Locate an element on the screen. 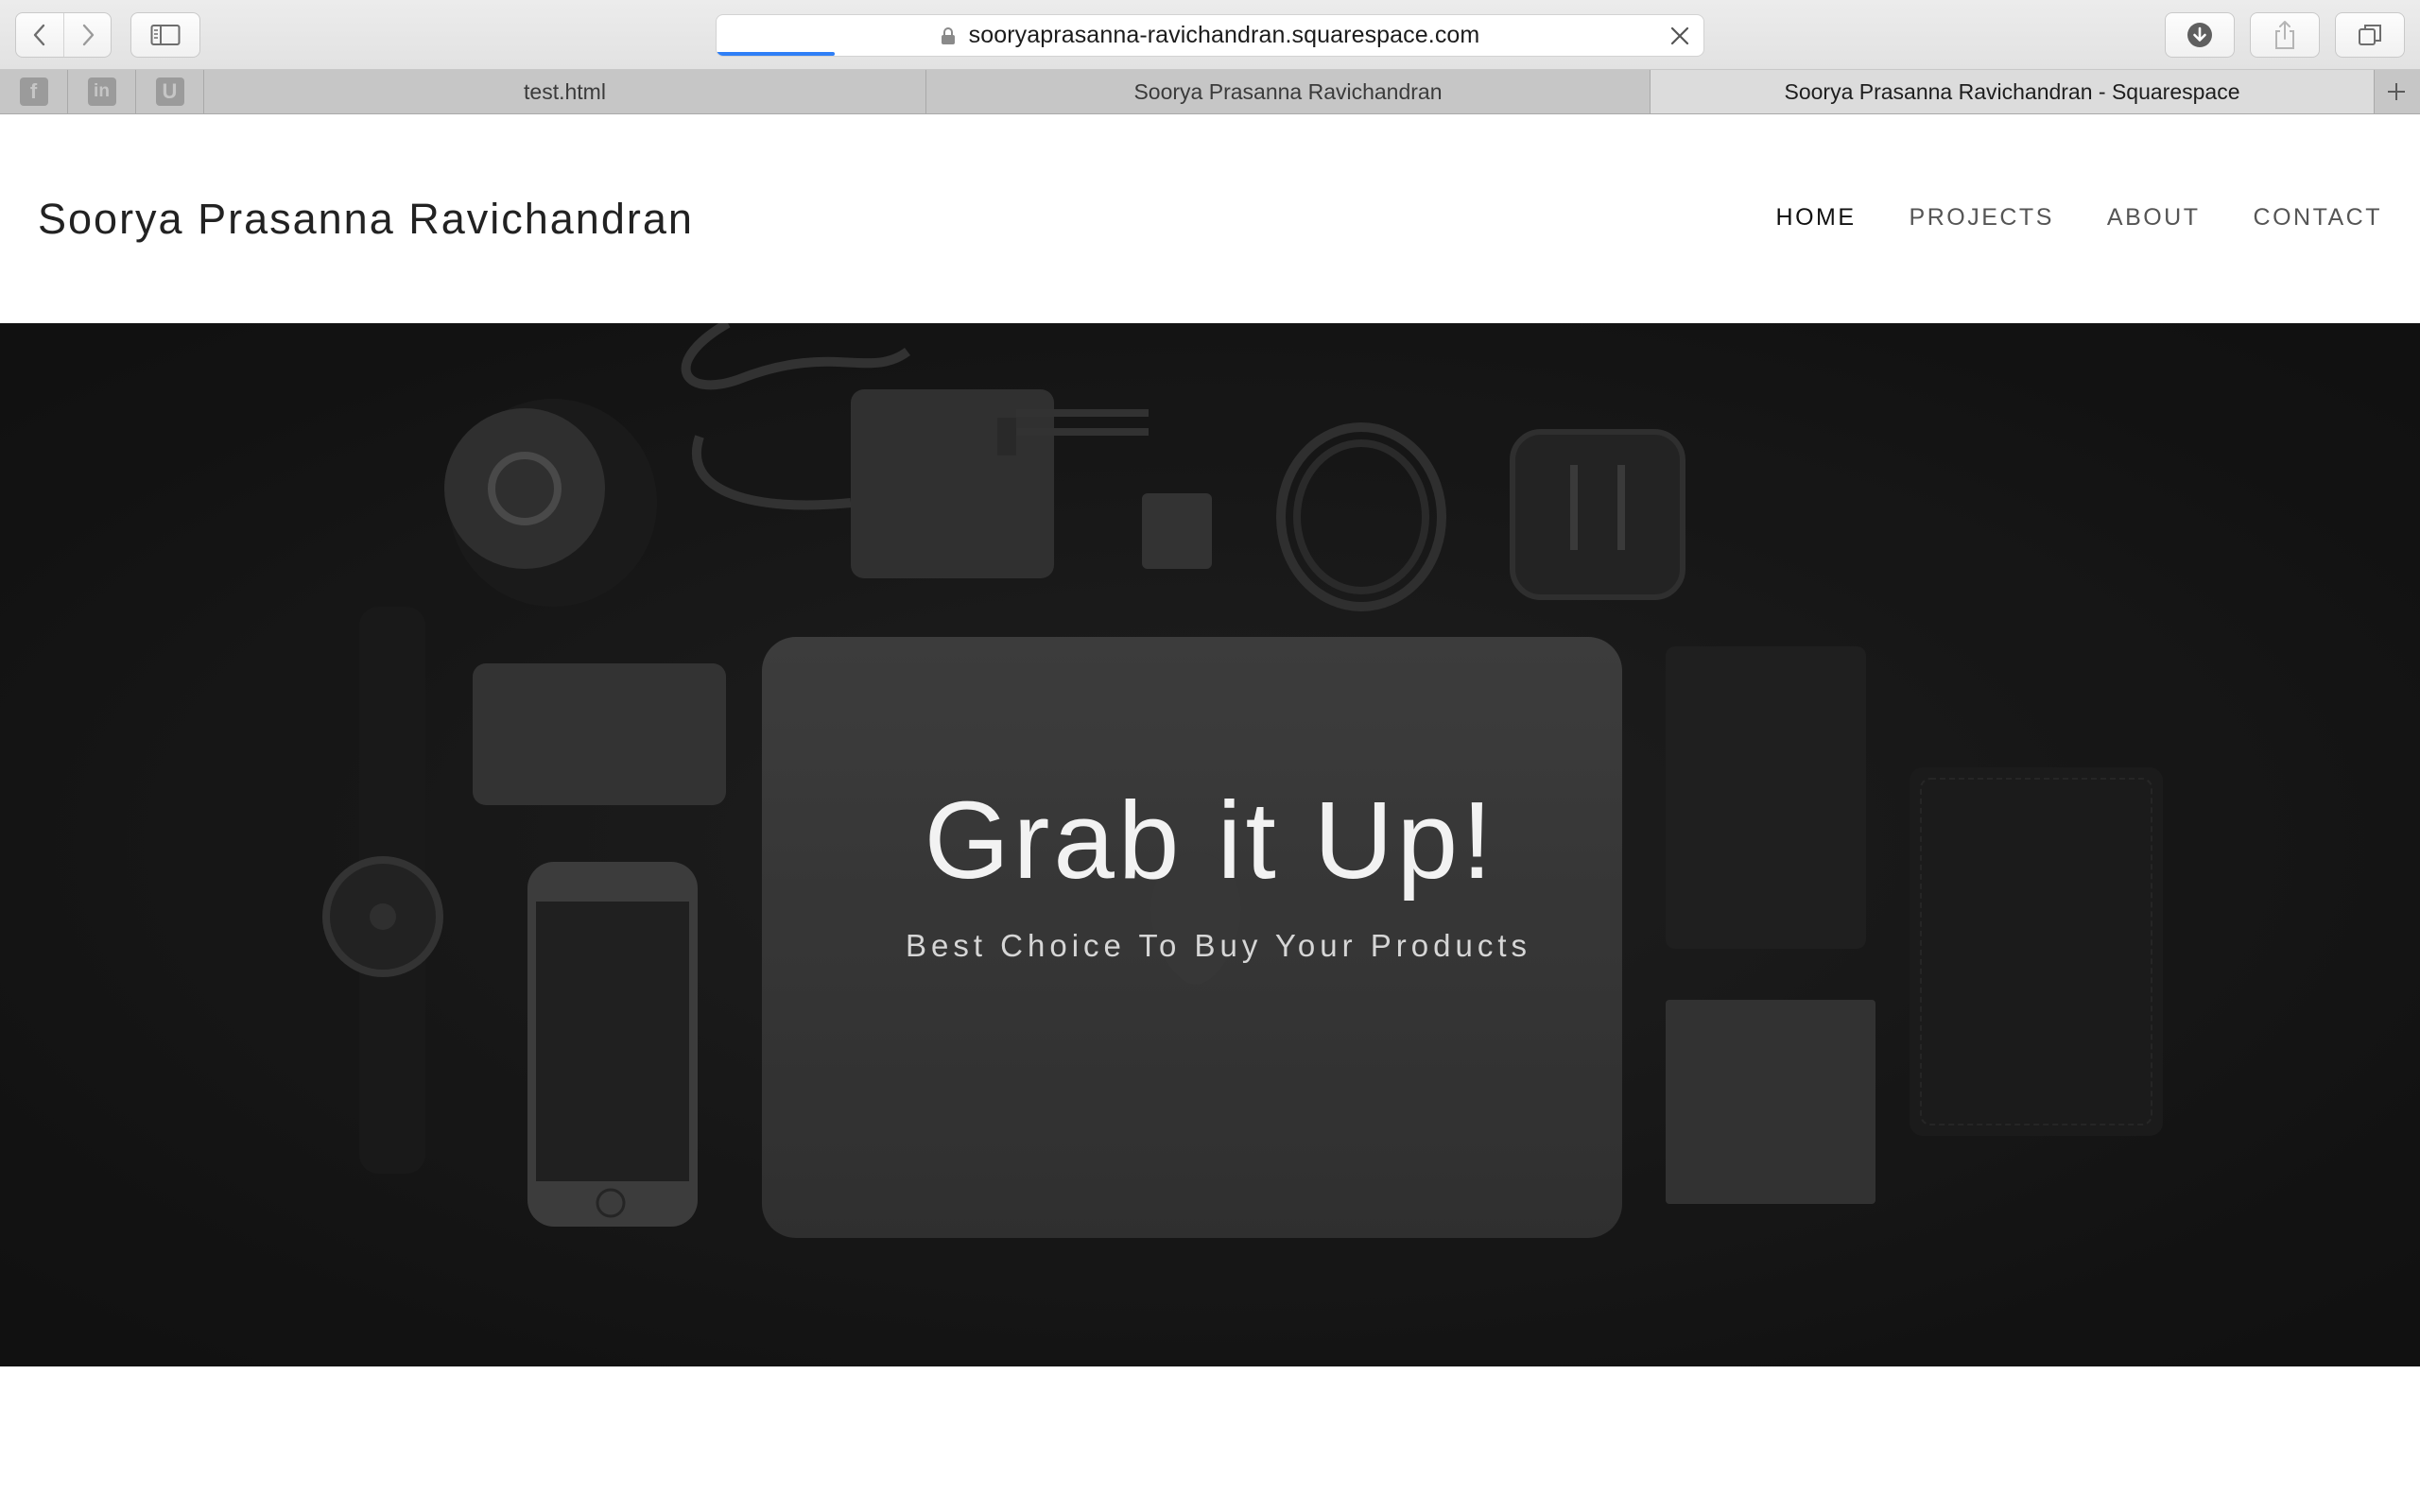 The height and width of the screenshot is (1512, 2420). share-icon is located at coordinates (2284, 35).